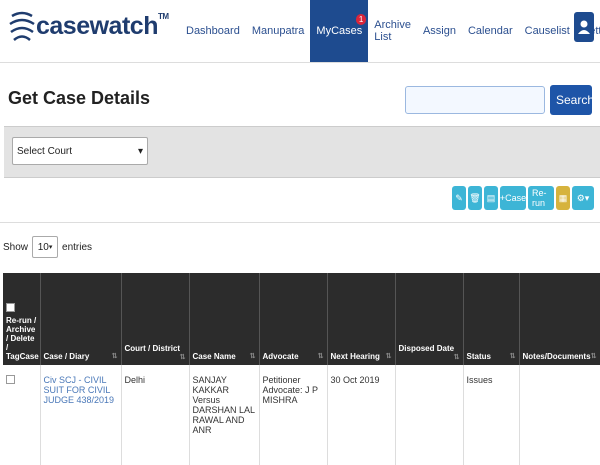  What do you see at coordinates (10, 307) in the screenshot?
I see `select-all-checkbox` at bounding box center [10, 307].